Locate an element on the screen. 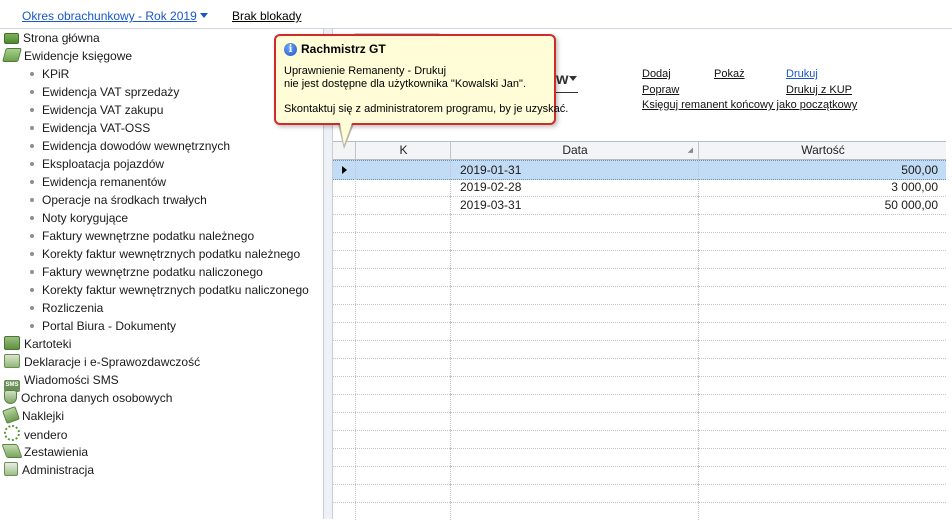 This screenshot has width=952, height=520. view-selector: w is located at coordinates (567, 80).